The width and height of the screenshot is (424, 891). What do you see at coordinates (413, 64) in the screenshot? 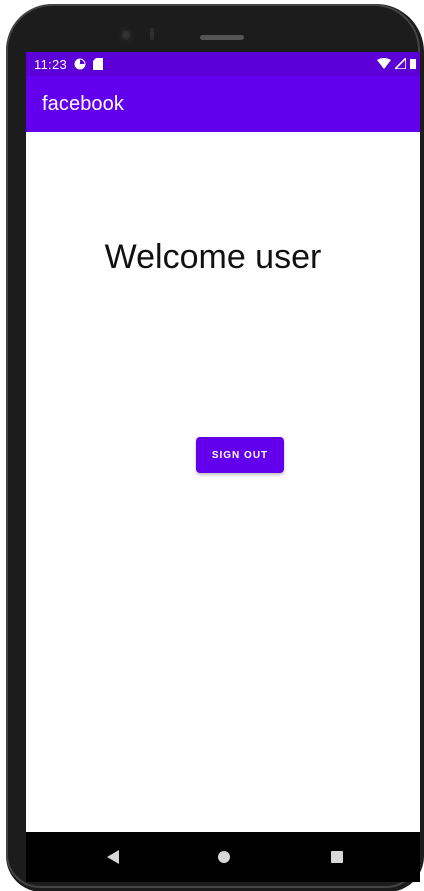
I see `battery-icon` at bounding box center [413, 64].